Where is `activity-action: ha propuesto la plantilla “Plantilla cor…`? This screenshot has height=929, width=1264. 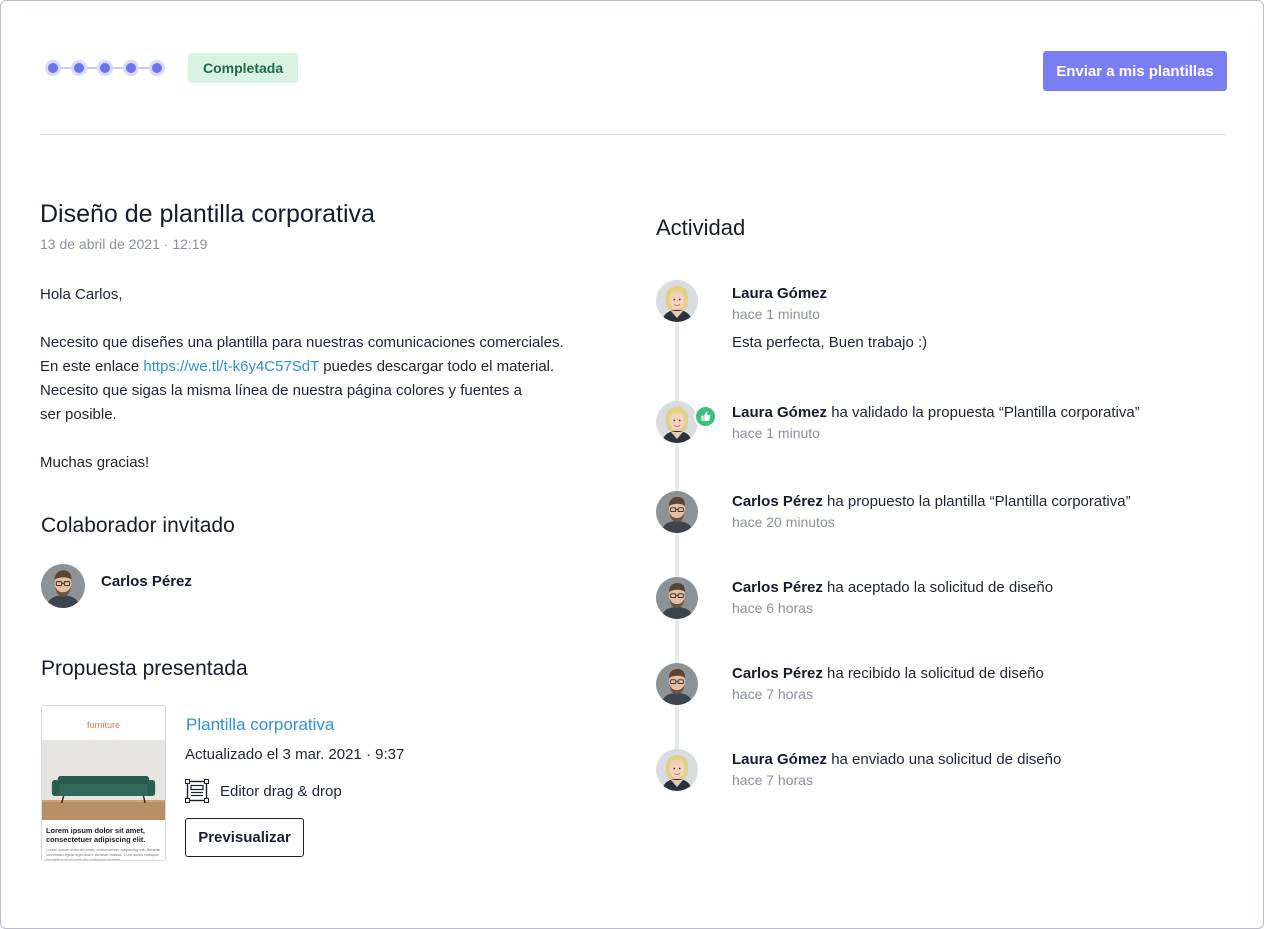
activity-action: ha propuesto la plantilla “Plantilla cor… is located at coordinates (976, 501).